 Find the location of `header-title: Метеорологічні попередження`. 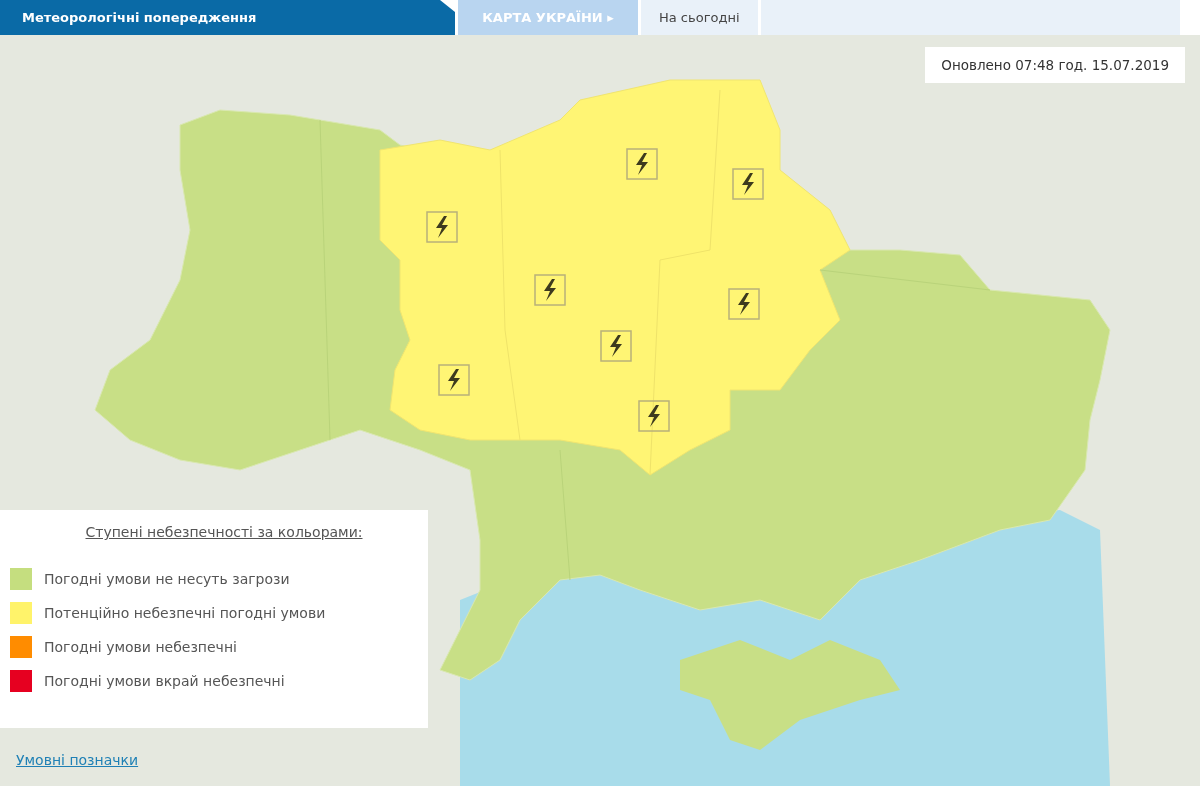

header-title: Метеорологічні попередження is located at coordinates (227, 17).